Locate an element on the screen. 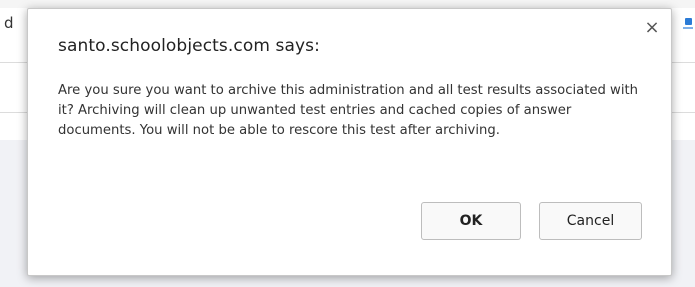  background-partial-text: d is located at coordinates (9, 23).